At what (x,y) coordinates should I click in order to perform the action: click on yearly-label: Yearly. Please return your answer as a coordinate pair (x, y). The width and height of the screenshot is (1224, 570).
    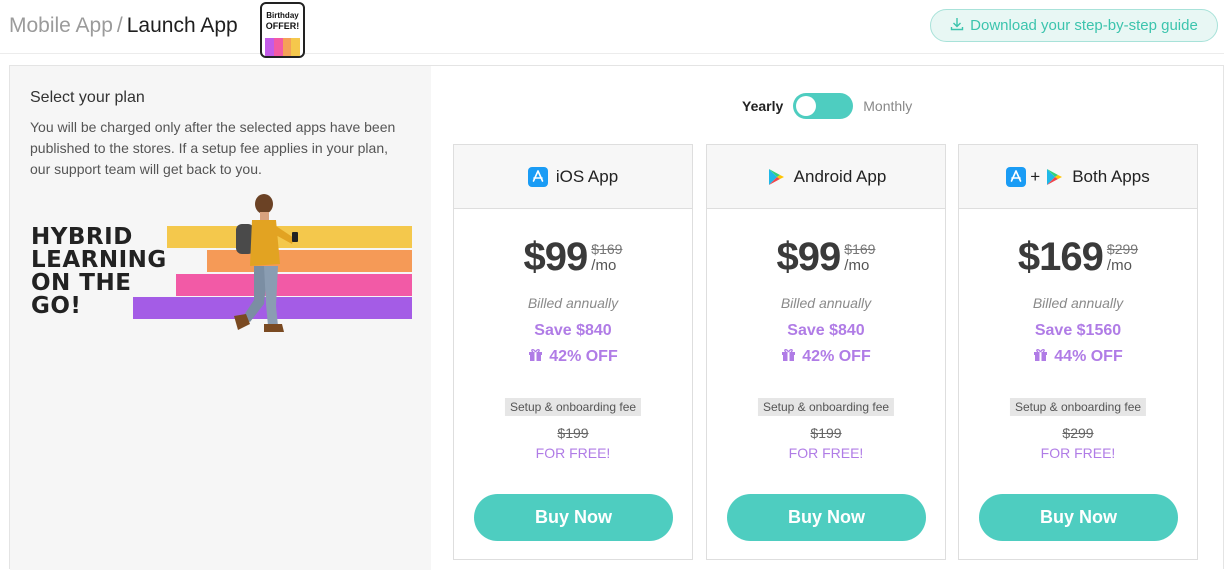
    Looking at the image, I should click on (762, 106).